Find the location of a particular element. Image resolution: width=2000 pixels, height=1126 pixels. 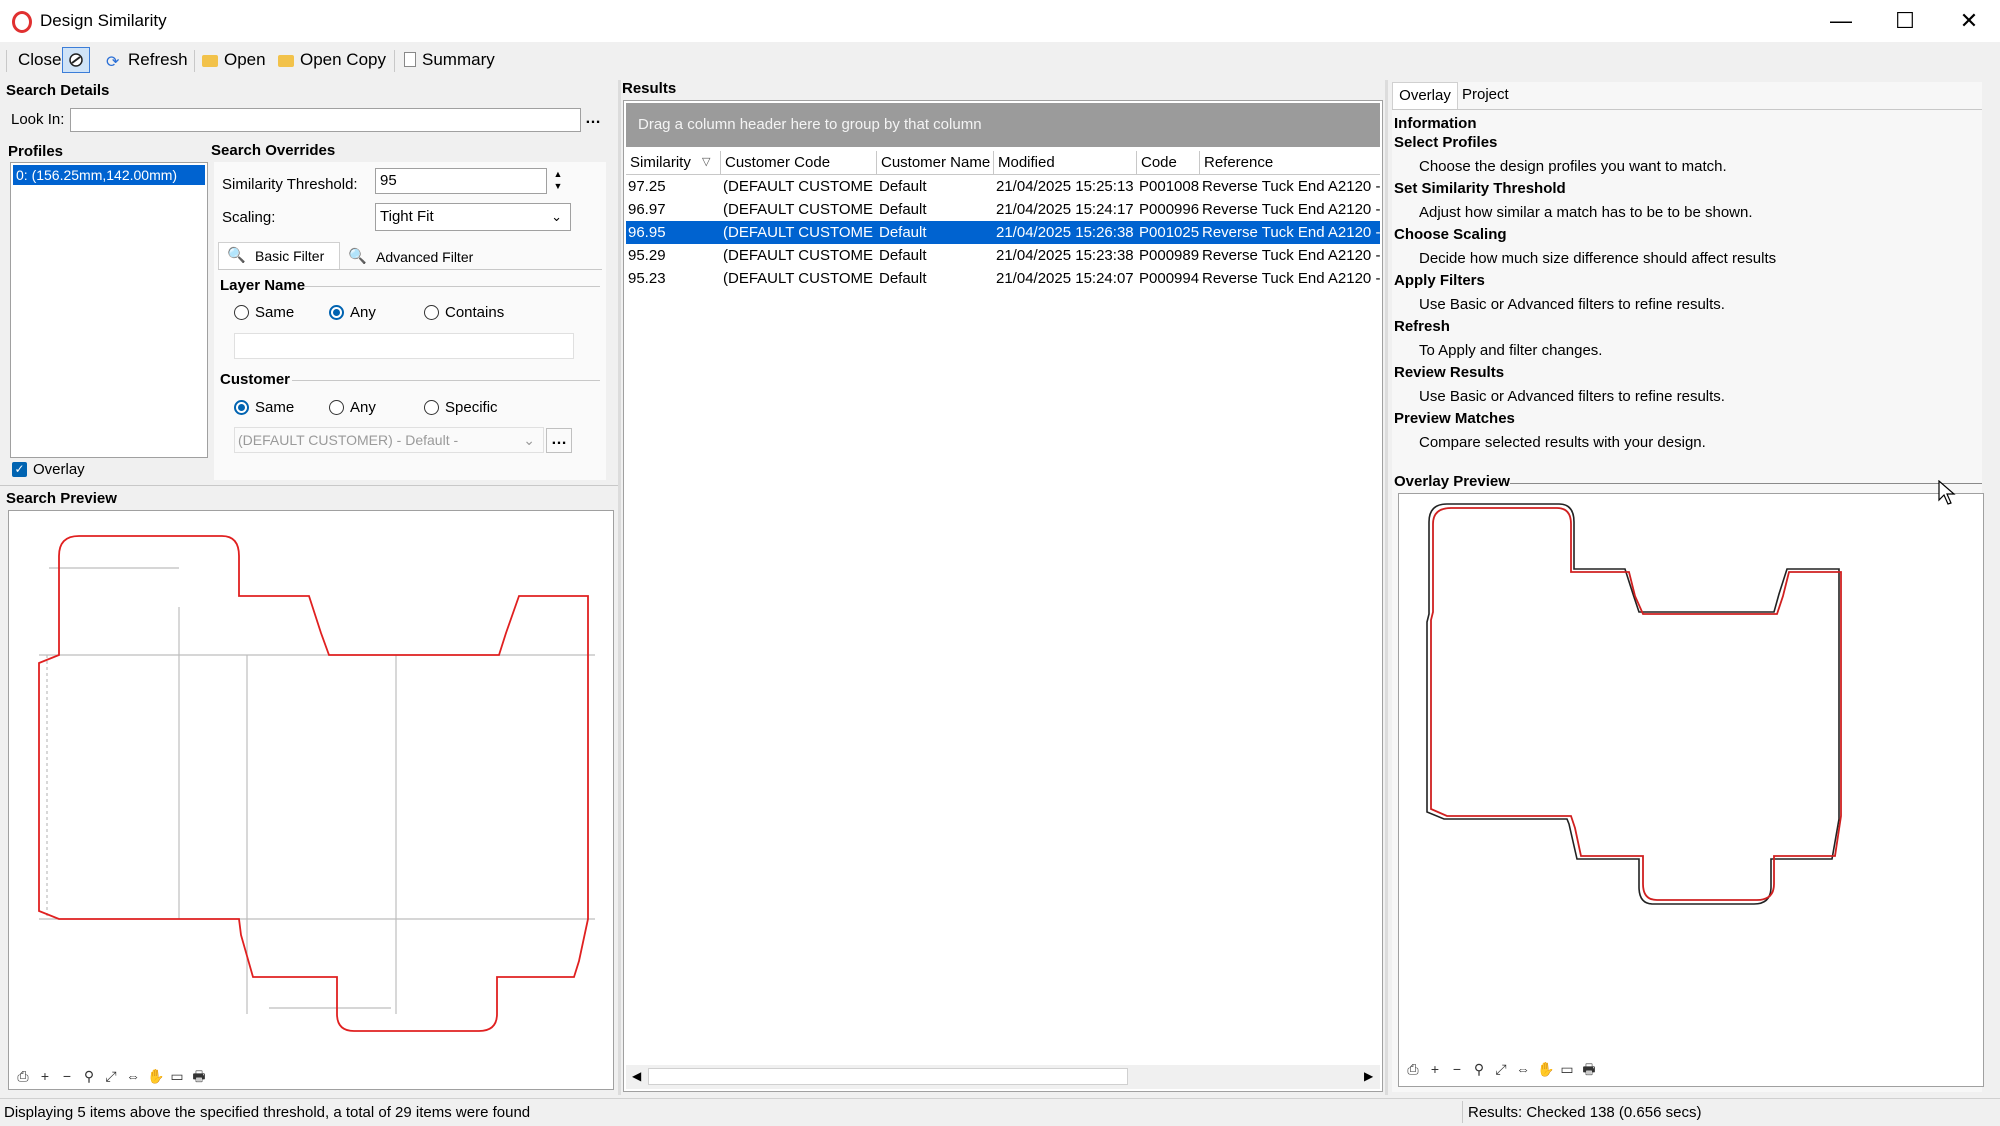

minimize-button: — is located at coordinates (1841, 21).